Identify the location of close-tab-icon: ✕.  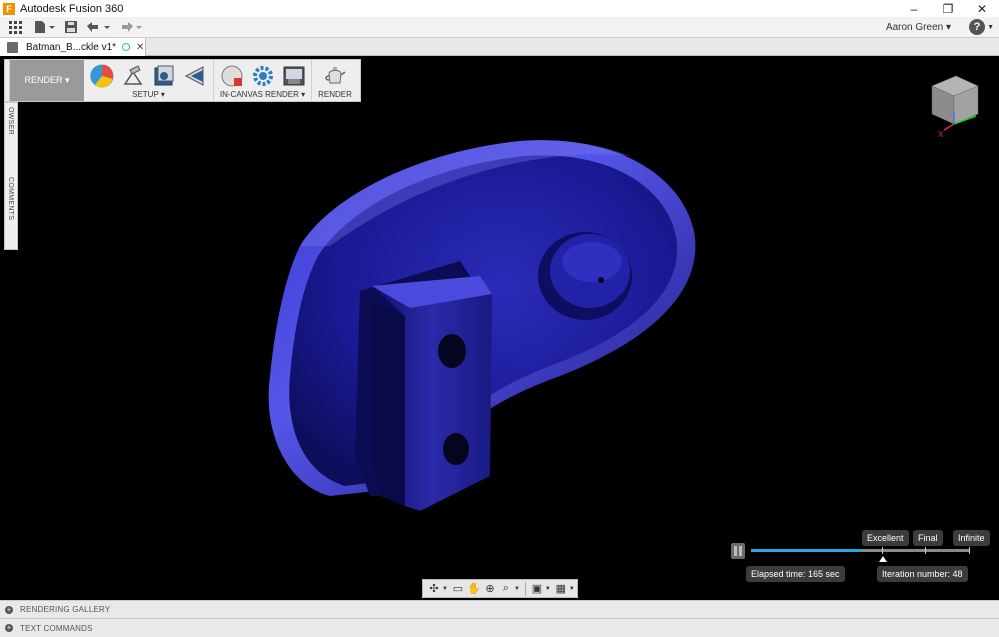
(140, 47).